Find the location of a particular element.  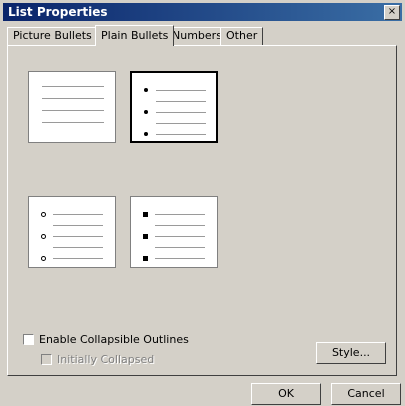

tab-picture-bullets: Picture Bullets is located at coordinates (52, 36).